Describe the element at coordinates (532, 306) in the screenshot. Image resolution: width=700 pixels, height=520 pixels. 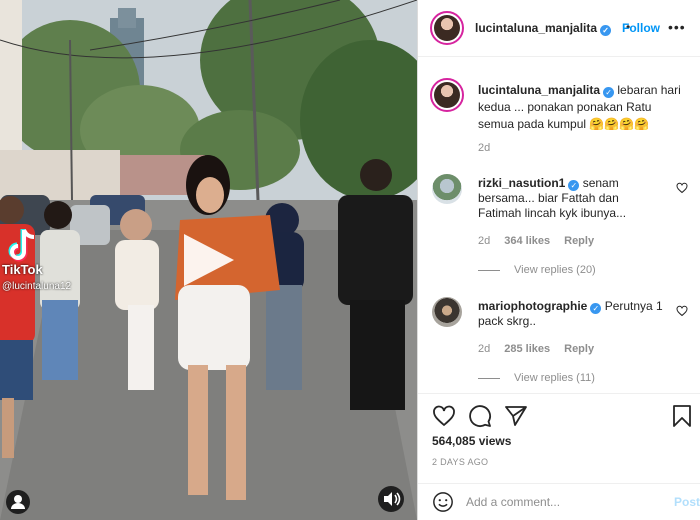
I see `comment-username: mariophotographie` at that location.